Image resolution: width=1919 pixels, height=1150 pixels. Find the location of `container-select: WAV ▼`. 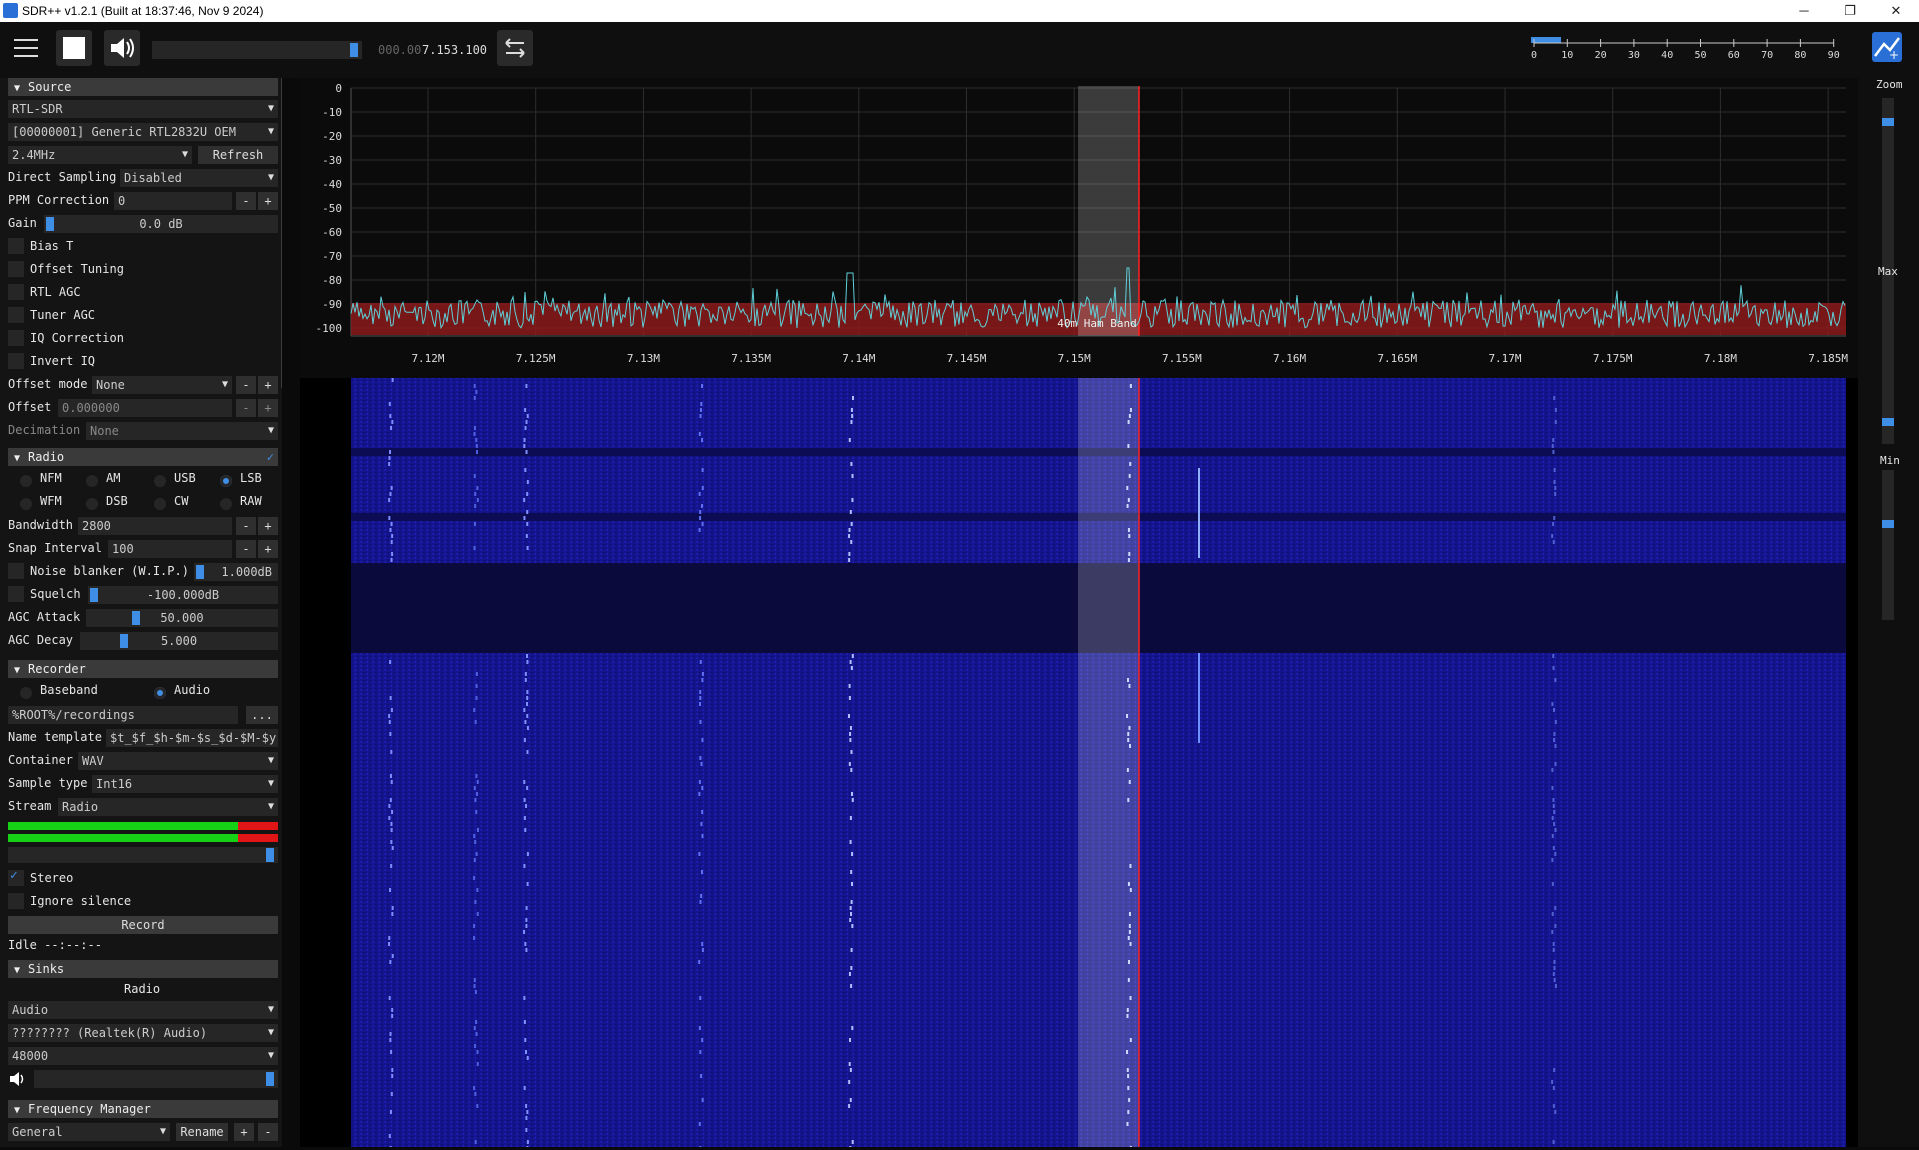

container-select: WAV ▼ is located at coordinates (178, 761).